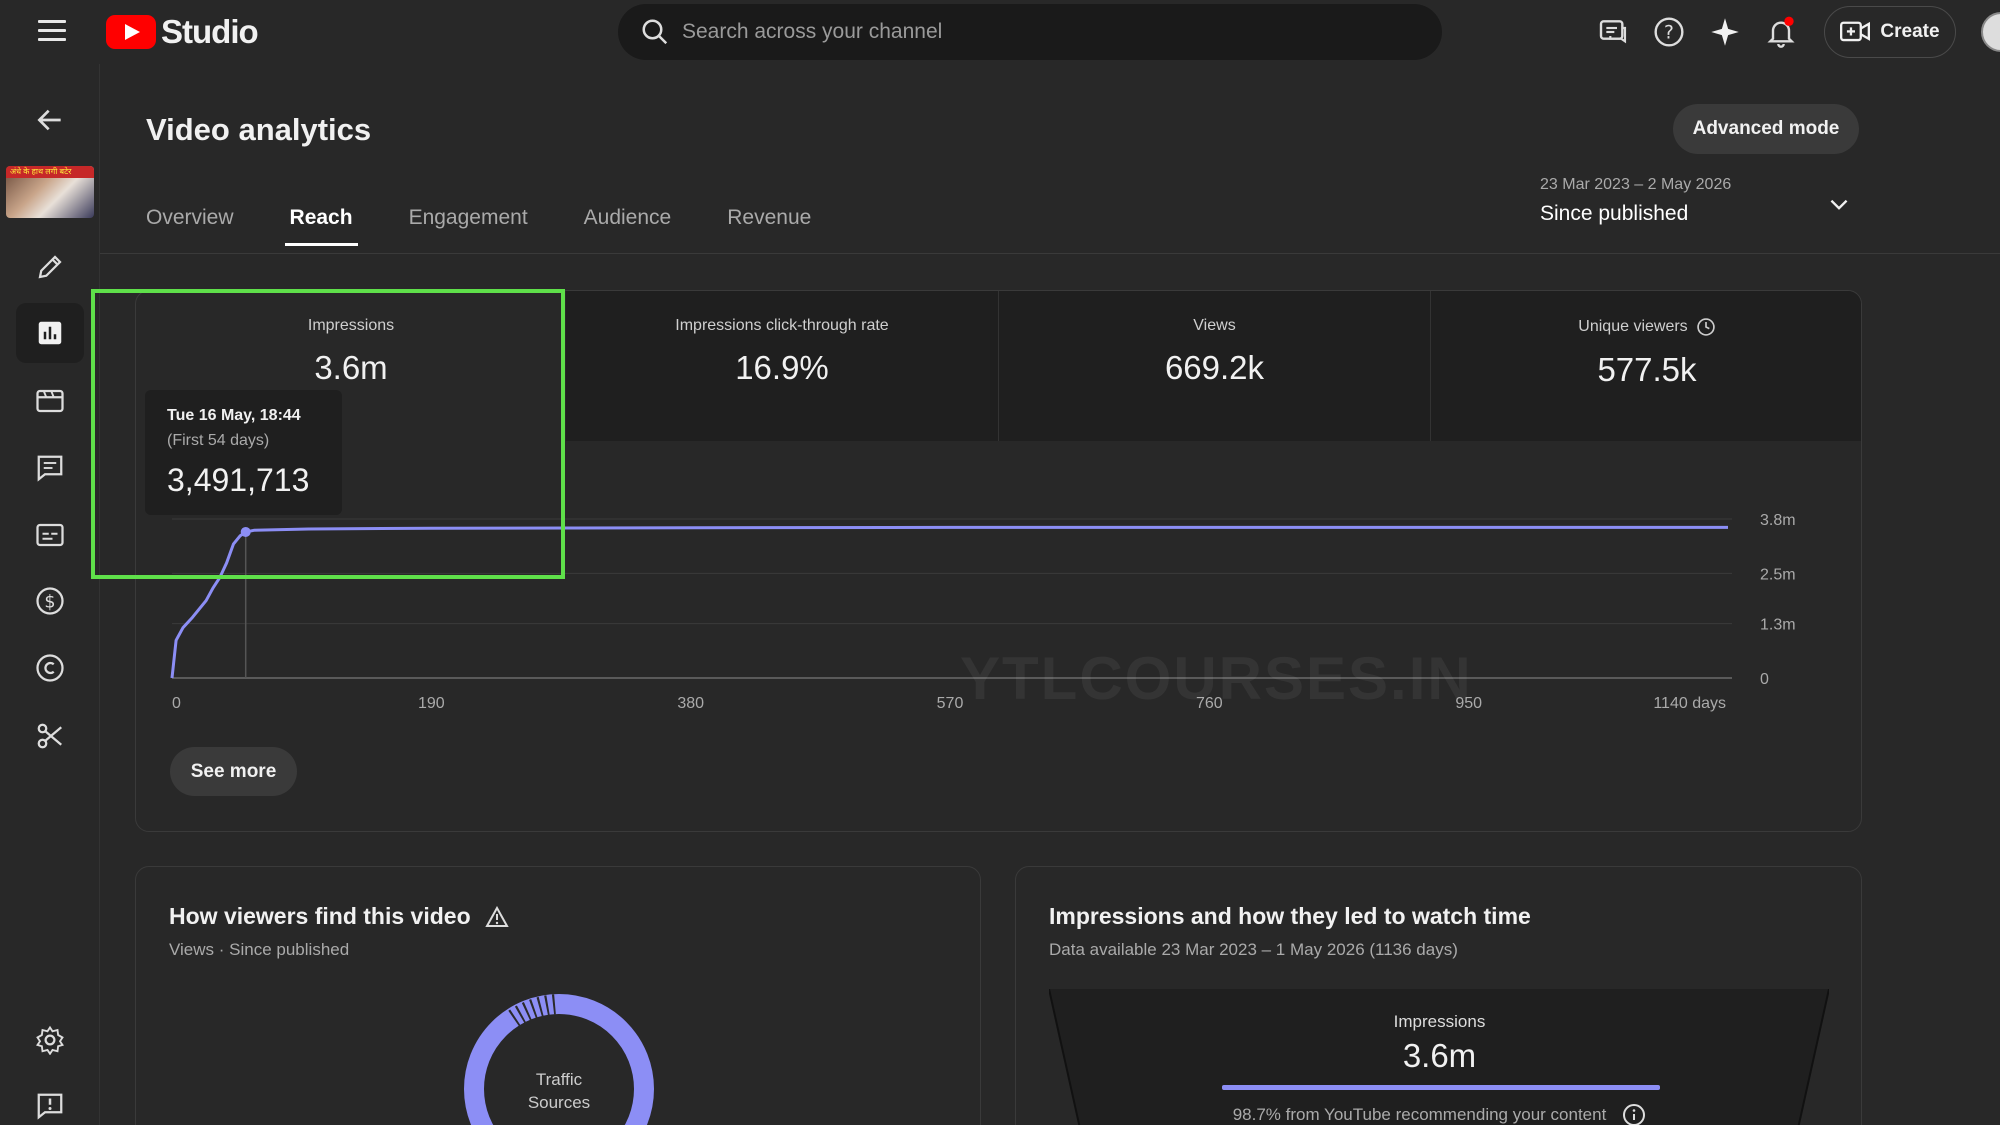 The height and width of the screenshot is (1125, 2000). I want to click on funnel-progress-bar, so click(1441, 1087).